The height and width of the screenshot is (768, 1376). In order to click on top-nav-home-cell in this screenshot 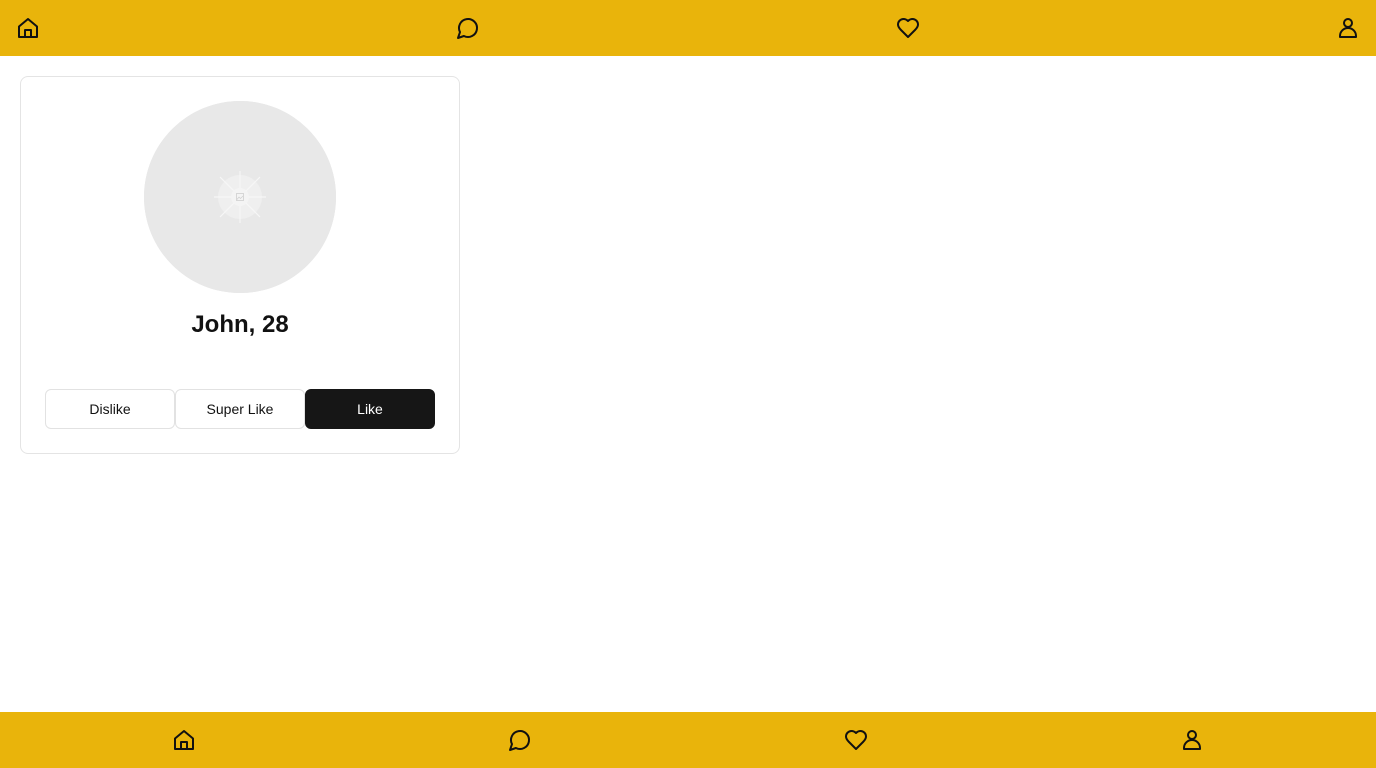, I will do `click(236, 28)`.